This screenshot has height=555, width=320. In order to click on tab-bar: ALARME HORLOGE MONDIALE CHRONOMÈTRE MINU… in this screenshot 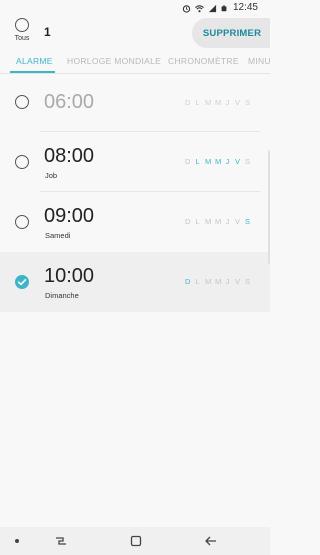, I will do `click(135, 62)`.